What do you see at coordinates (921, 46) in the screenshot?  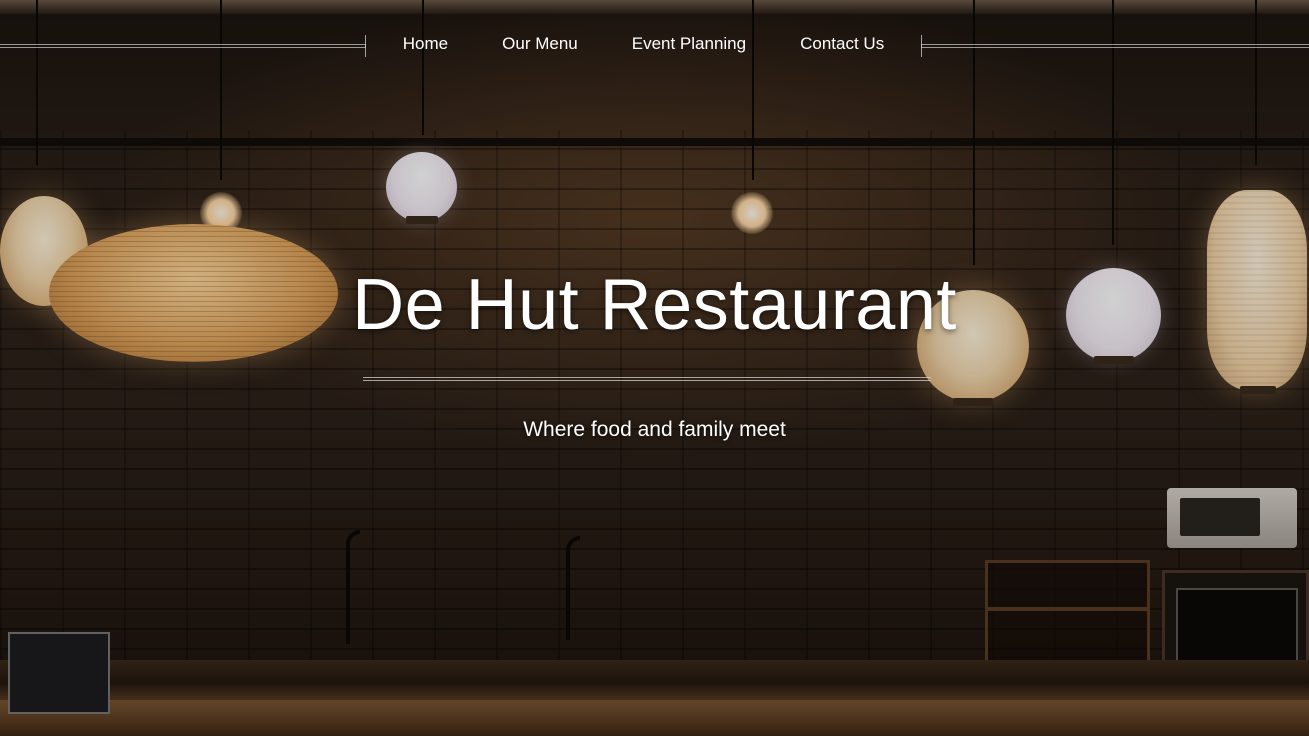 I see `nav-rule-tick` at bounding box center [921, 46].